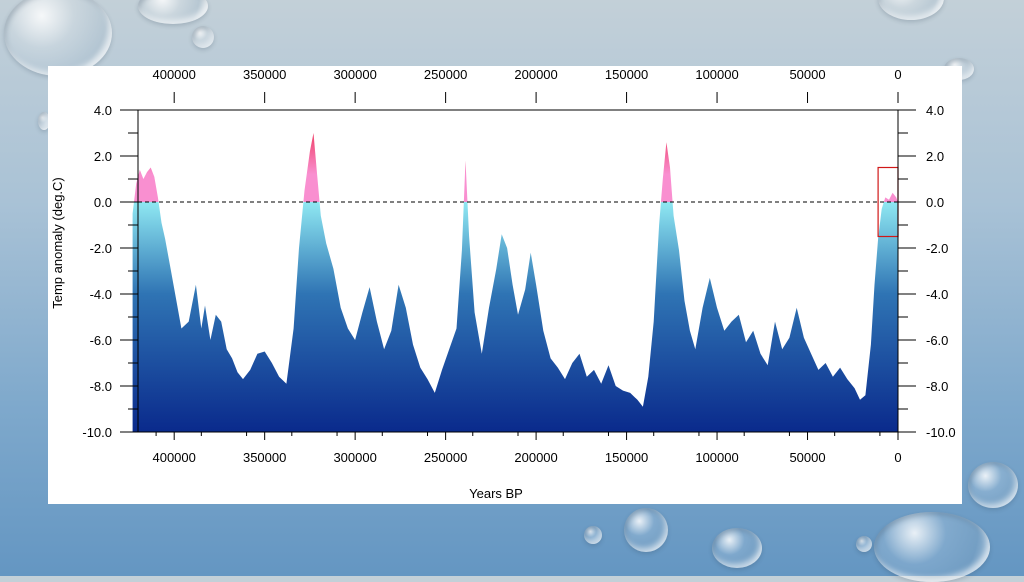 This screenshot has width=1024, height=582. I want to click on x-tick-label-bottom: 150000, so click(626, 457).